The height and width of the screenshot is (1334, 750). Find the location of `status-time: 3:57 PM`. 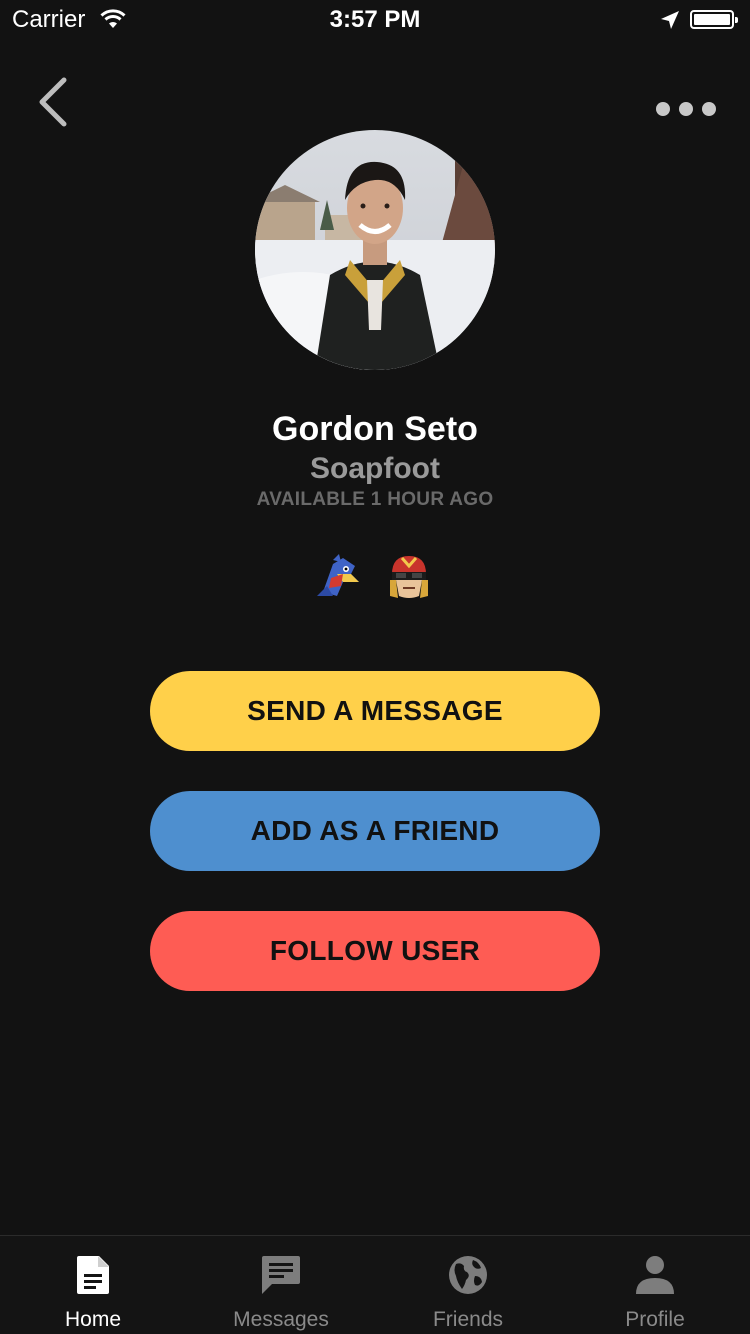

status-time: 3:57 PM is located at coordinates (375, 19).